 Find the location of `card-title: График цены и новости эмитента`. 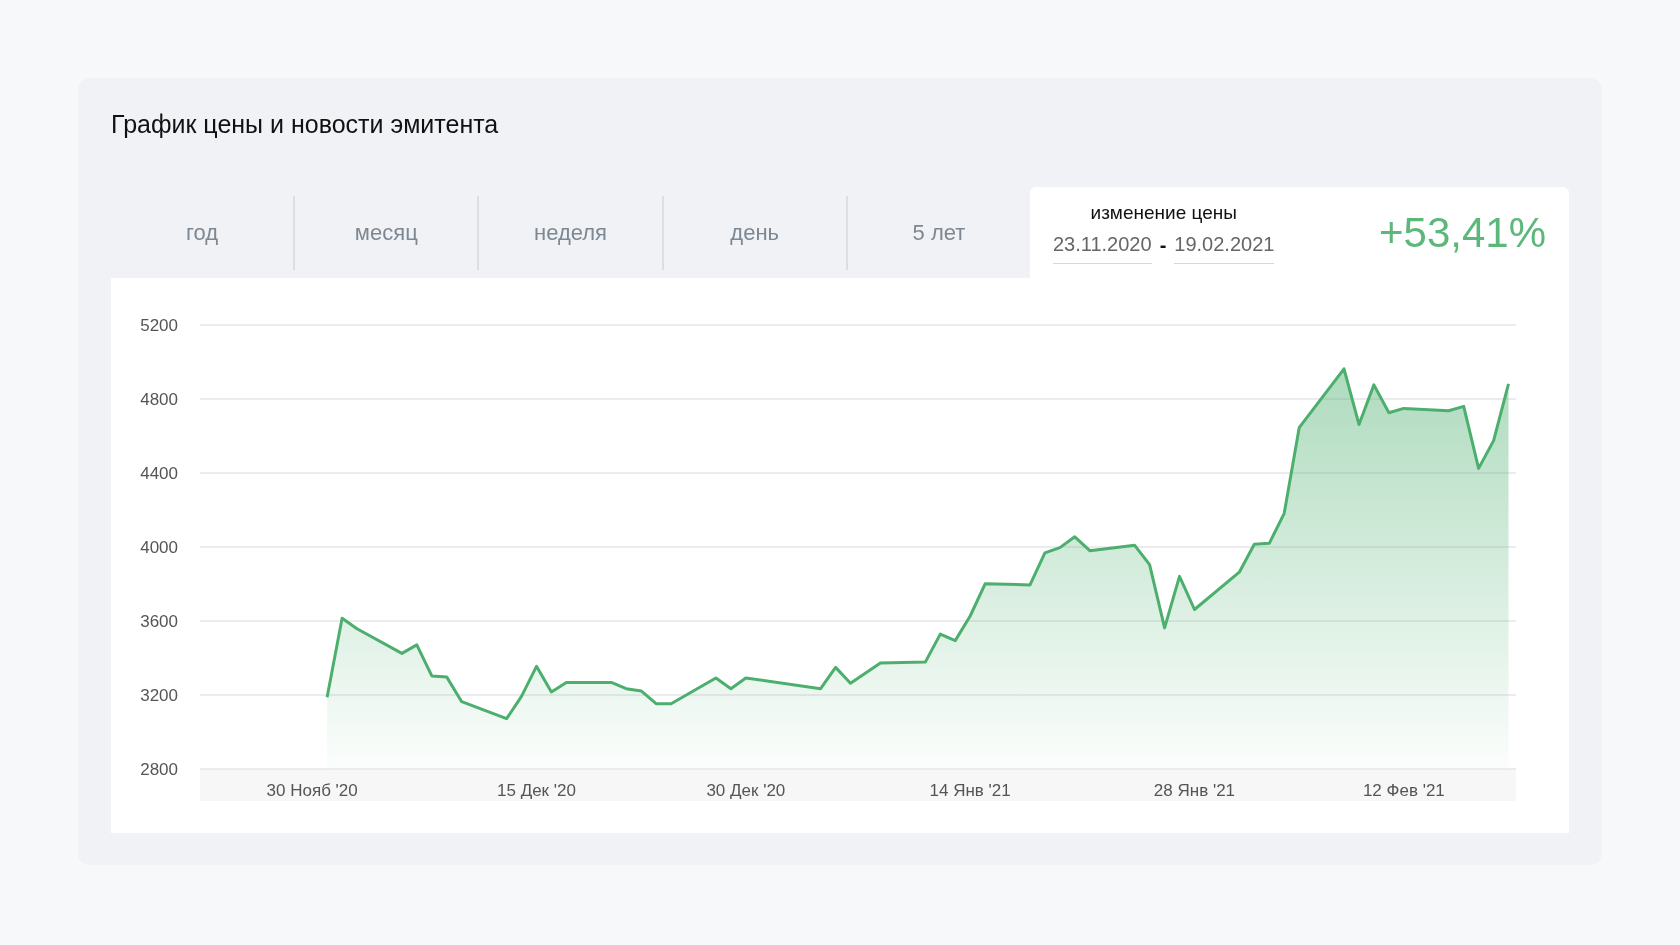

card-title: График цены и новости эмитента is located at coordinates (305, 124).